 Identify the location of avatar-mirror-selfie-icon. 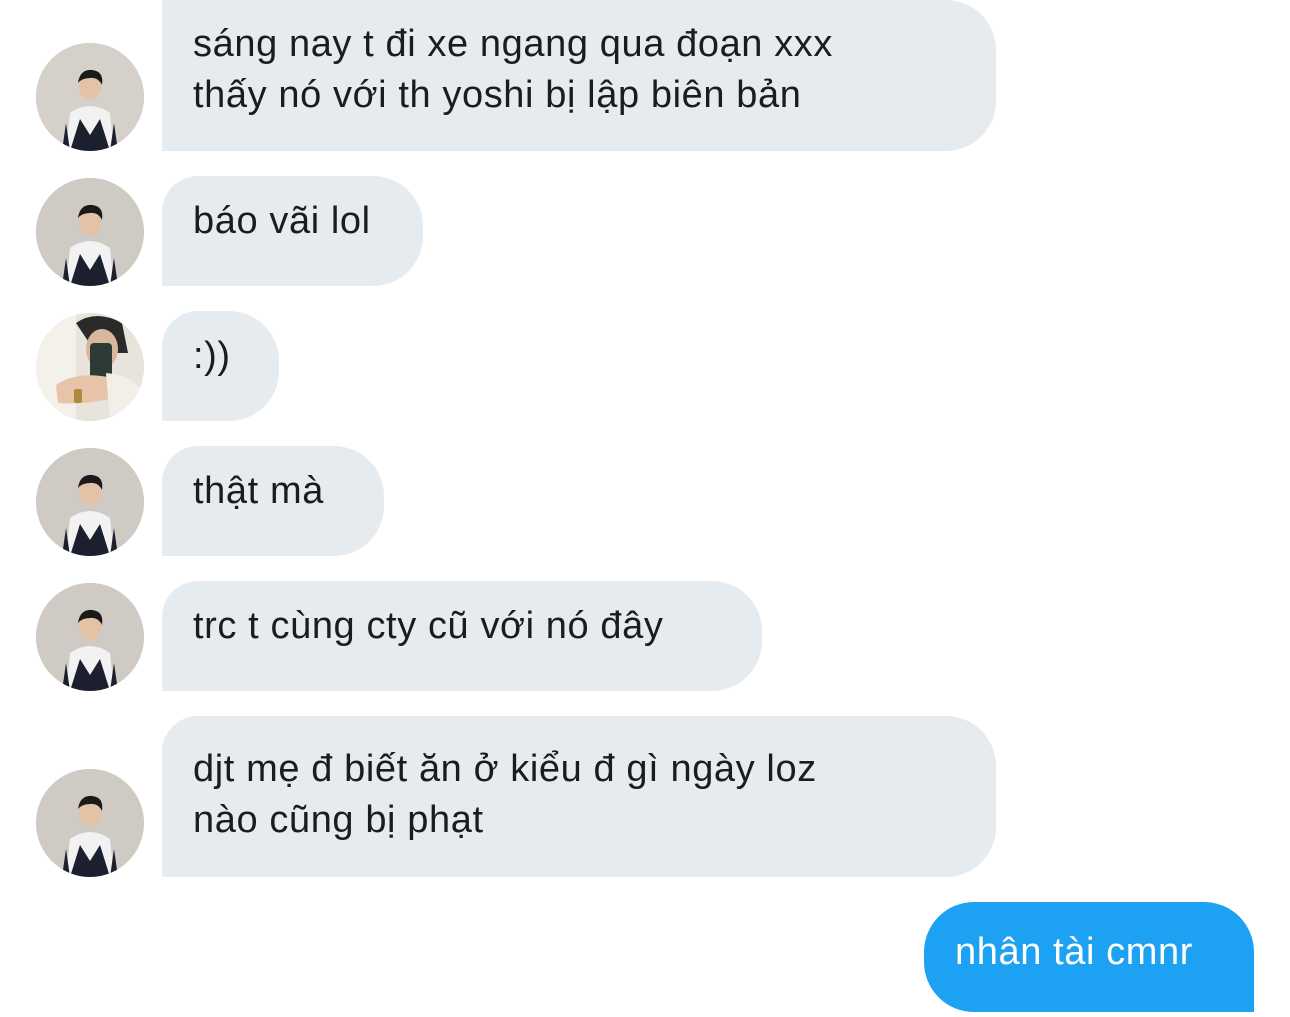
(90, 367).